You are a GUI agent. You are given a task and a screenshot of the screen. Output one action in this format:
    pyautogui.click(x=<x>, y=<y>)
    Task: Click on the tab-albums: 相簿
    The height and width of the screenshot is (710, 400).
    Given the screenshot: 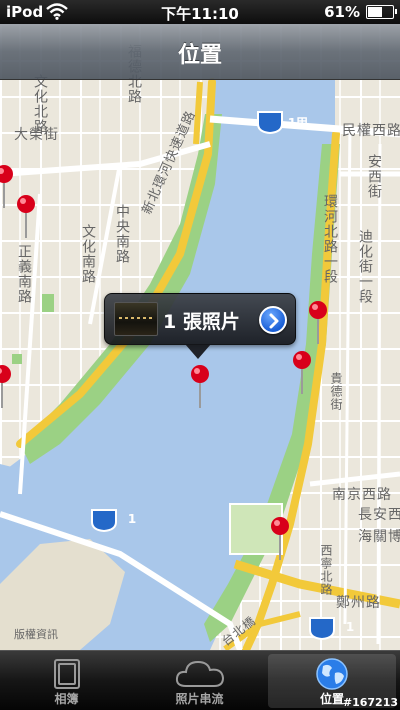 What is the action you would take?
    pyautogui.click(x=66, y=680)
    